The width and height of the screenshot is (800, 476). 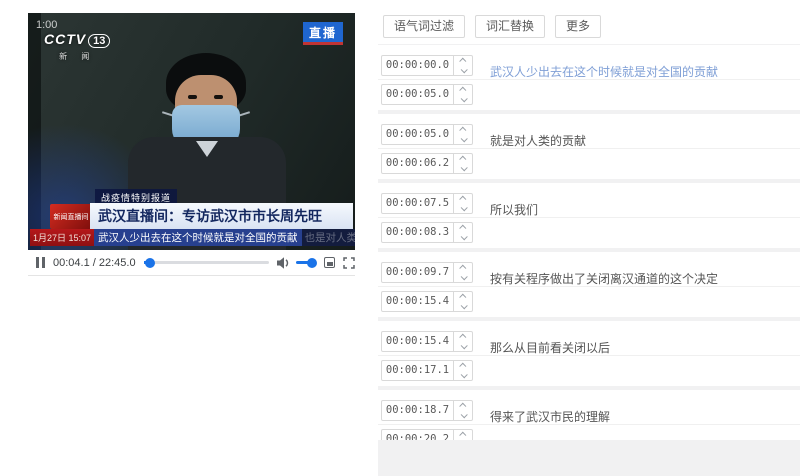 I want to click on start-time-value: 00:00:18.7, so click(x=417, y=410).